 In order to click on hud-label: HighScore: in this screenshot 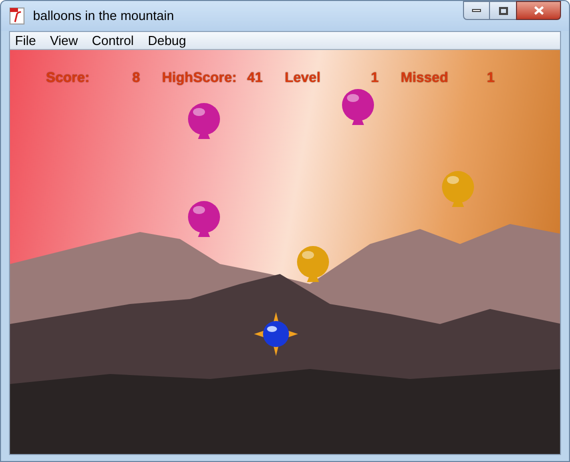, I will do `click(200, 77)`.